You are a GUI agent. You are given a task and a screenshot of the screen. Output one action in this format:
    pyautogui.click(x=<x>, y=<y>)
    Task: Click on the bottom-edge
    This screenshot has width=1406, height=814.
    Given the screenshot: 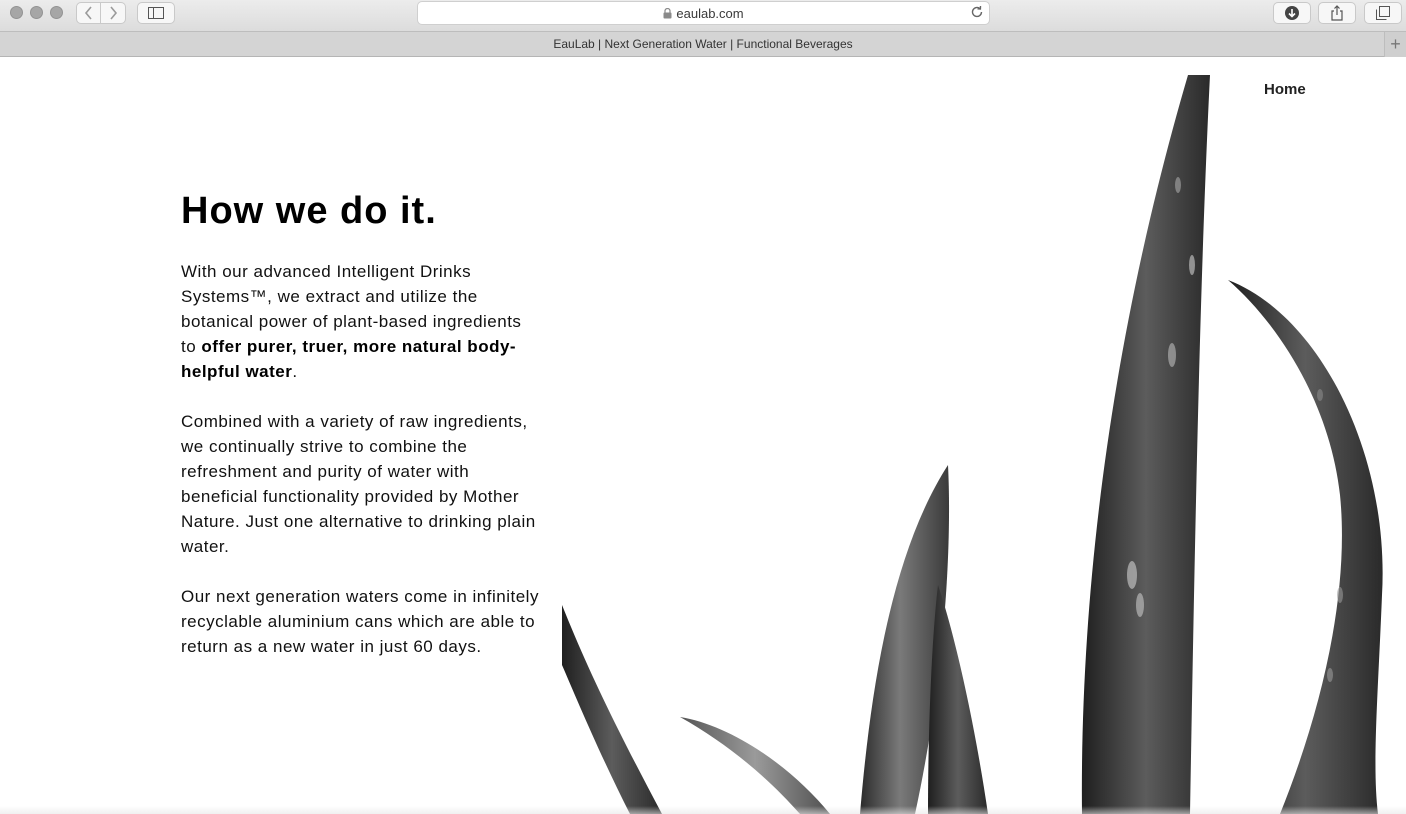 What is the action you would take?
    pyautogui.click(x=703, y=810)
    